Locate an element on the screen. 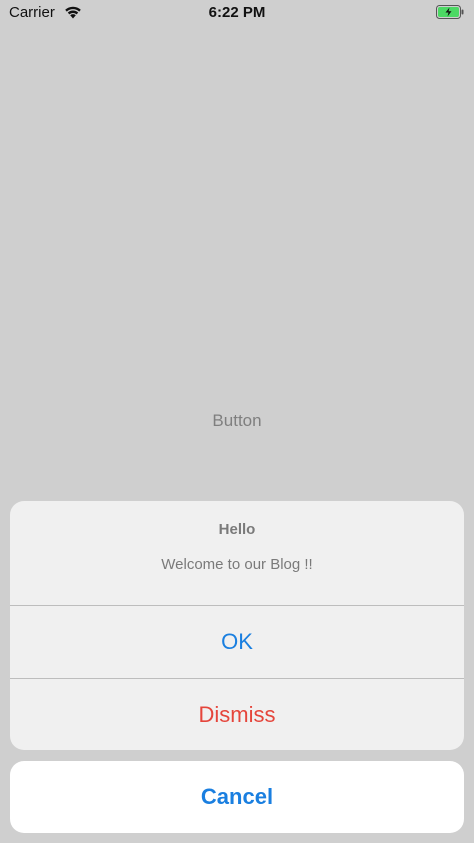  action-sheet-title: Hello is located at coordinates (237, 529).